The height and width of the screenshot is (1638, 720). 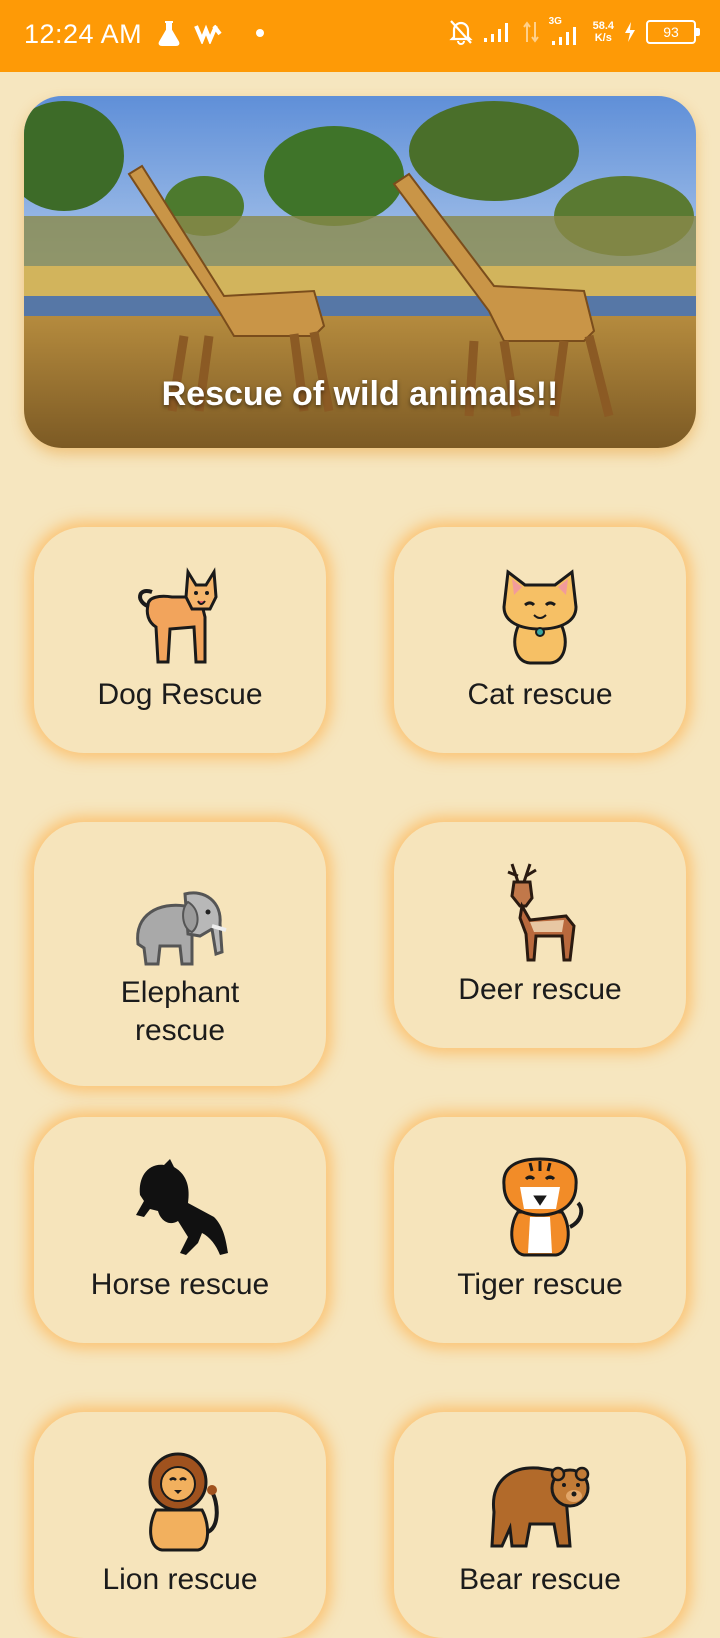 I want to click on network-speed: 58.4 K/s, so click(x=603, y=32).